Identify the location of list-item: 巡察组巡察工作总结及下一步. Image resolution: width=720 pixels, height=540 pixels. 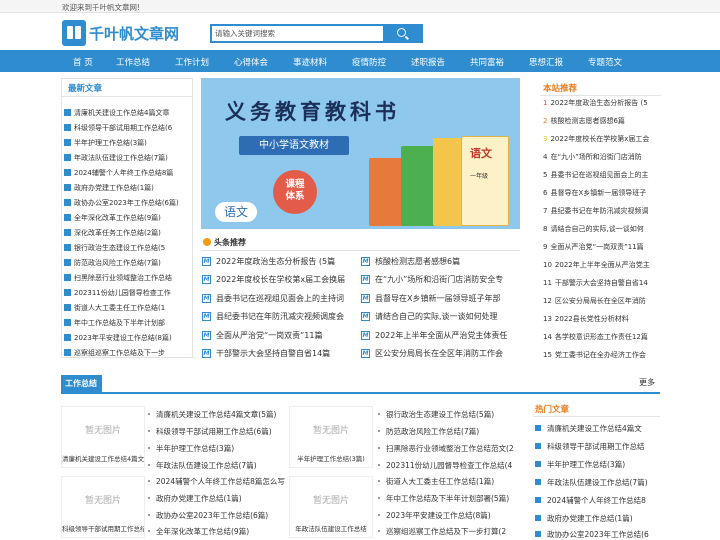
(127, 352).